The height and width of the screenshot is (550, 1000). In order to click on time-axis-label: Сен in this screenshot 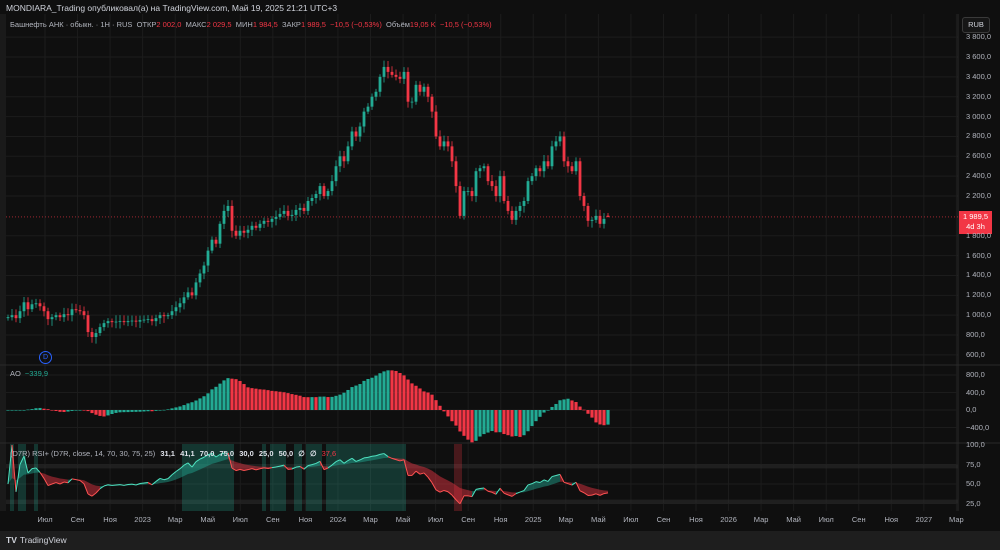, I will do `click(272, 519)`.